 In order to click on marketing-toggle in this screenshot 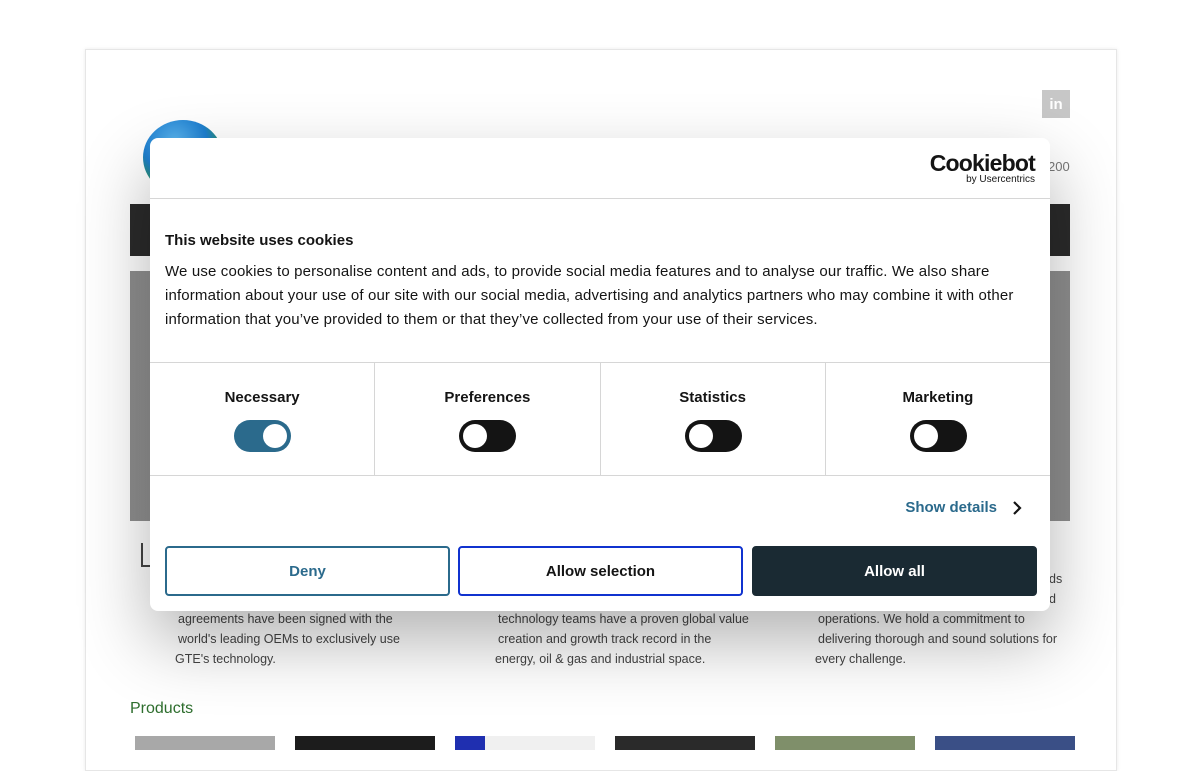, I will do `click(938, 436)`.